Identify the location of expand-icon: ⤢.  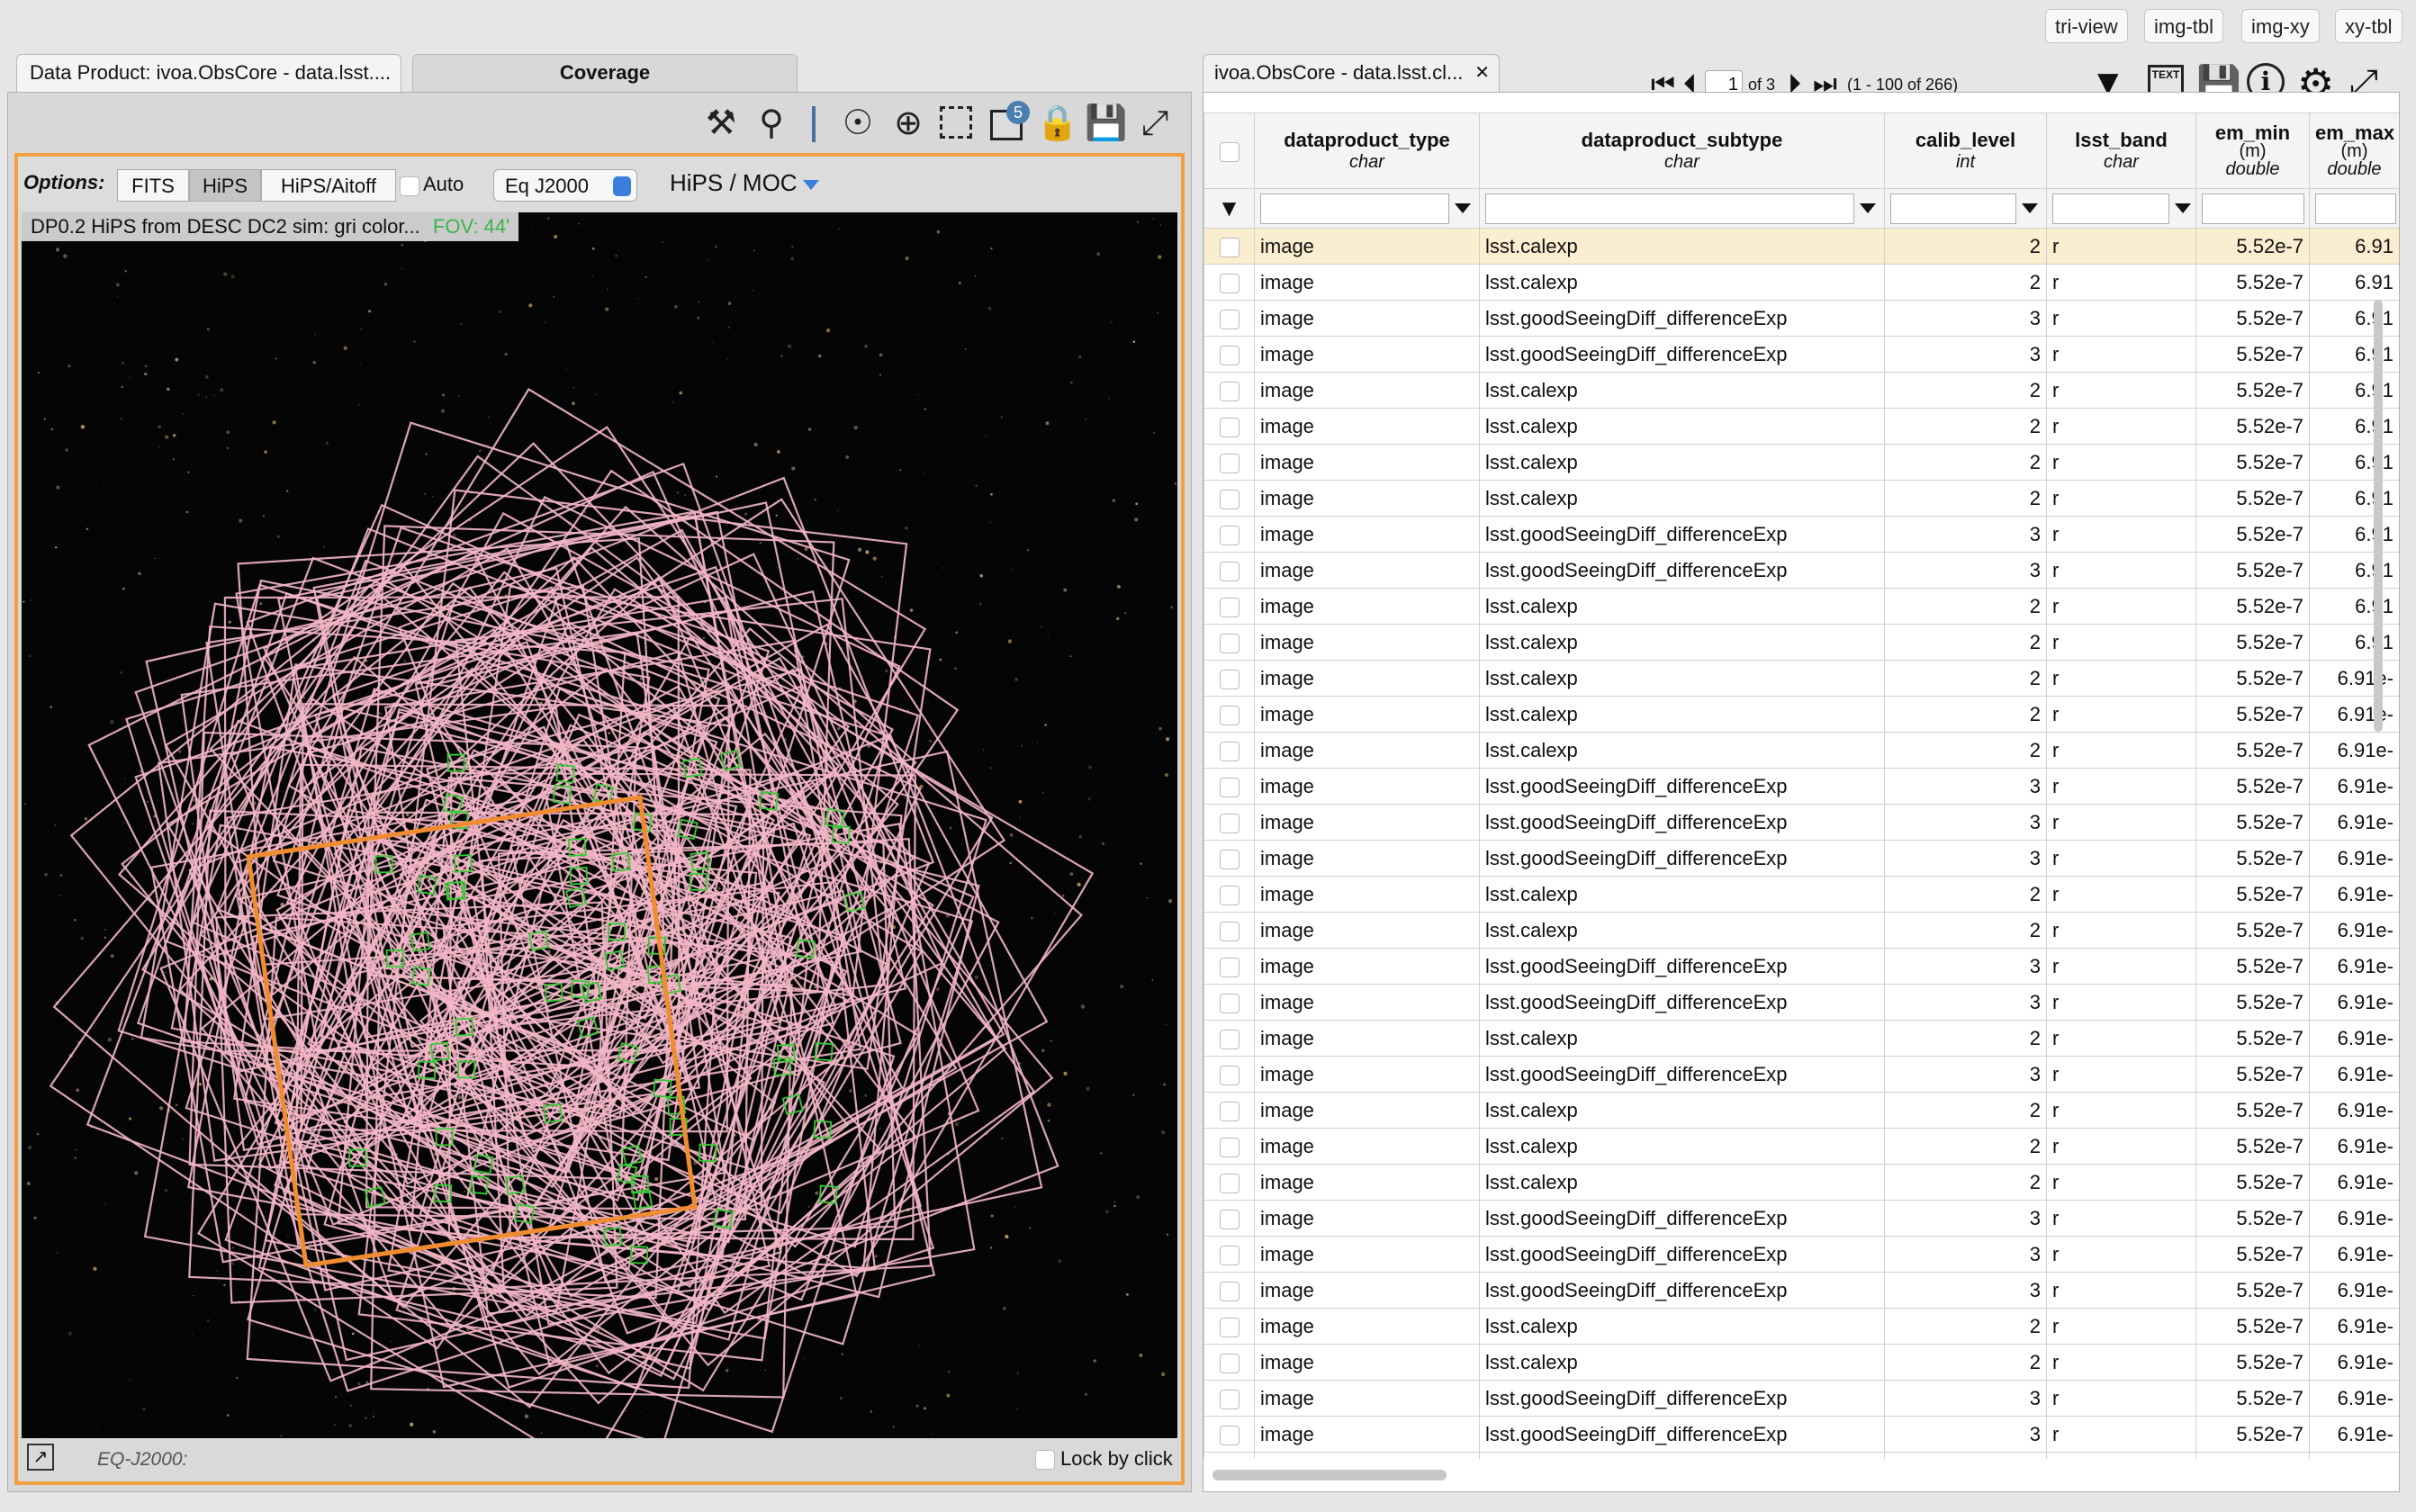
(1154, 124).